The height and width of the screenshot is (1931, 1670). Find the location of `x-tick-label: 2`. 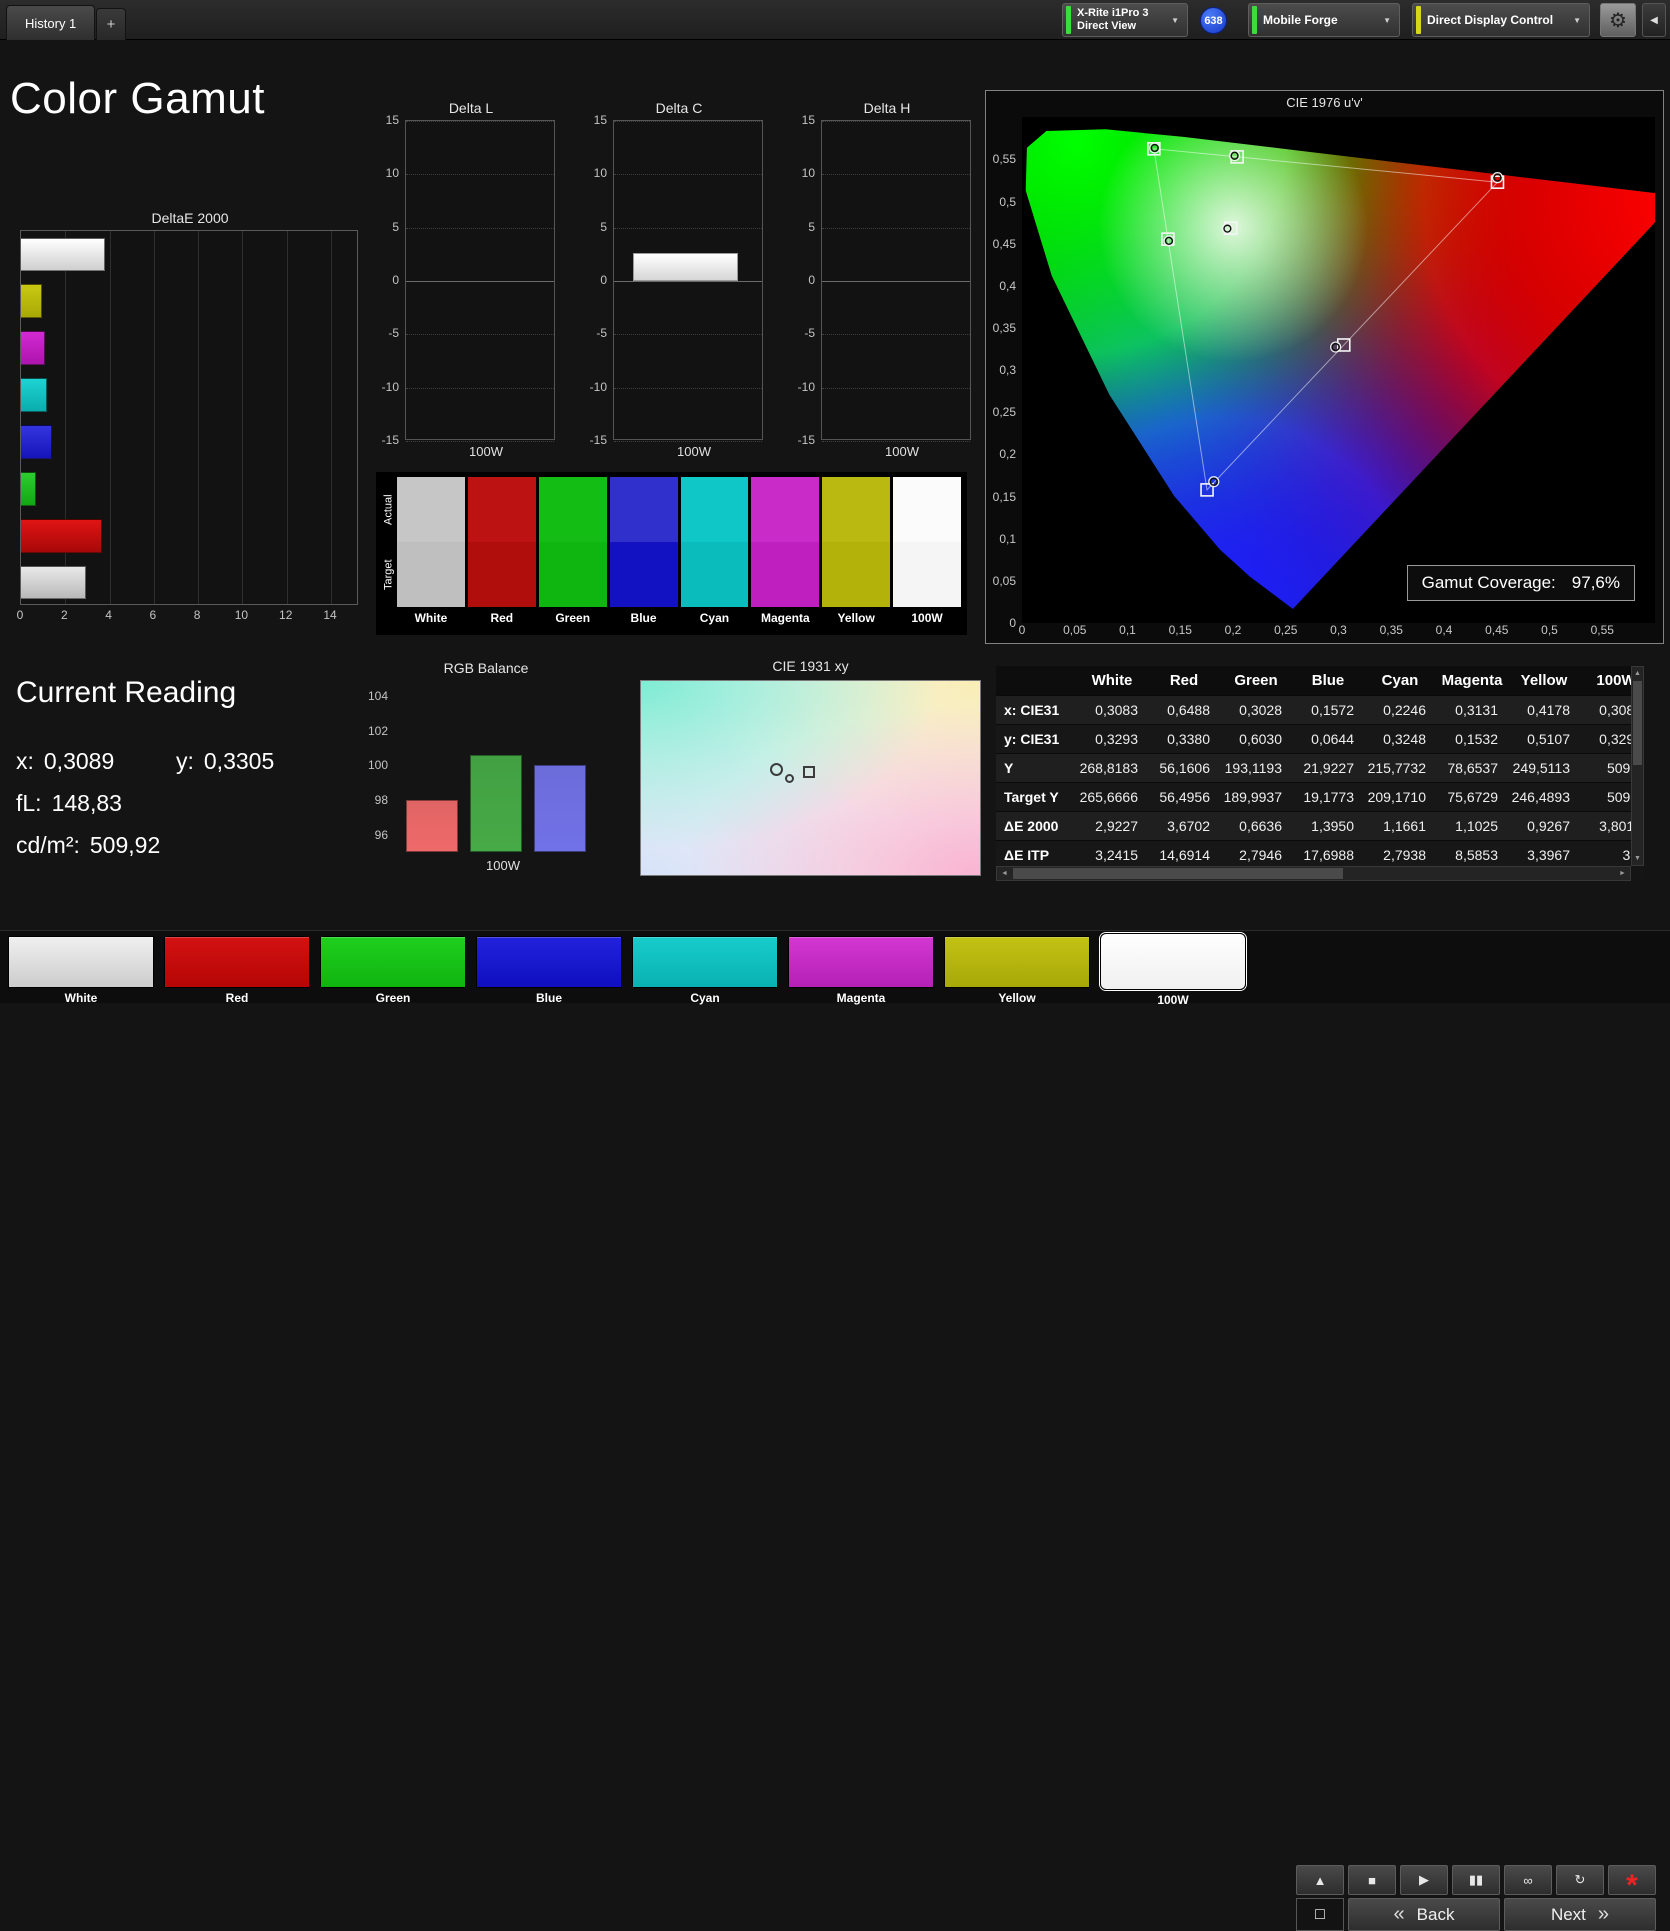

x-tick-label: 2 is located at coordinates (64, 615).